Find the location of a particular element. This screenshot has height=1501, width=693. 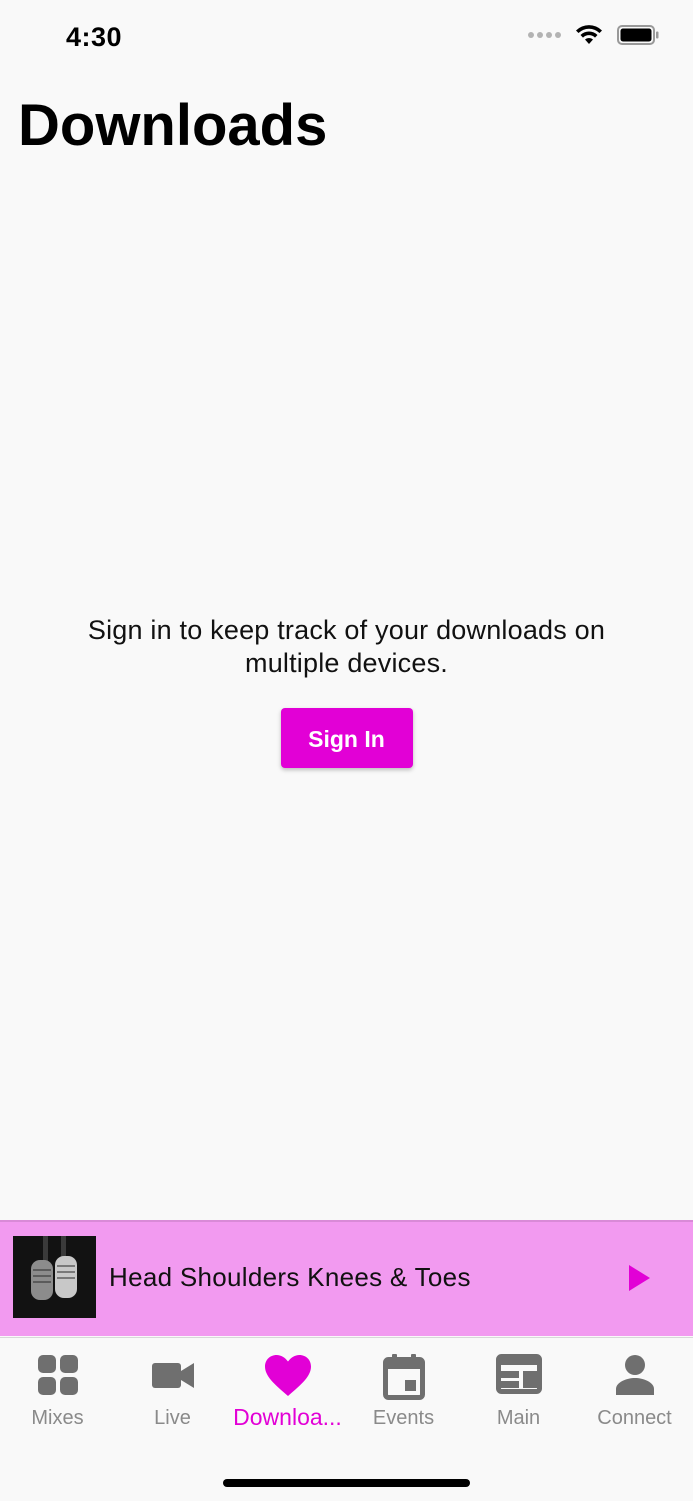

battery-icon is located at coordinates (638, 35).